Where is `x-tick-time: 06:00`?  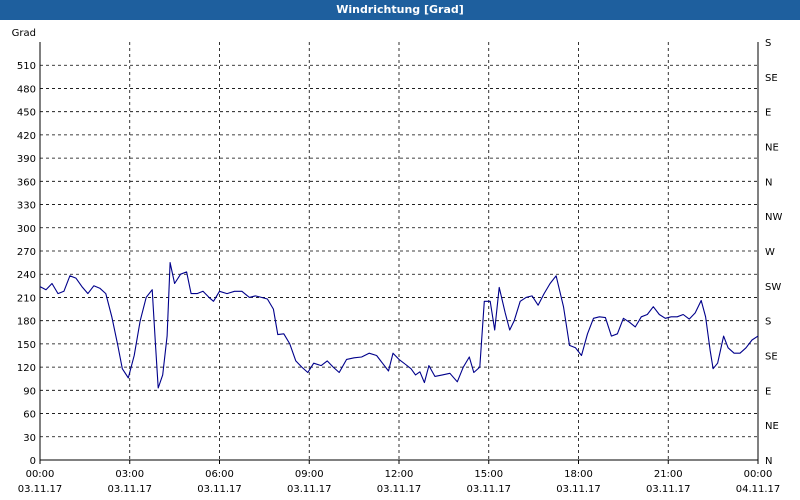
x-tick-time: 06:00 is located at coordinates (219, 474).